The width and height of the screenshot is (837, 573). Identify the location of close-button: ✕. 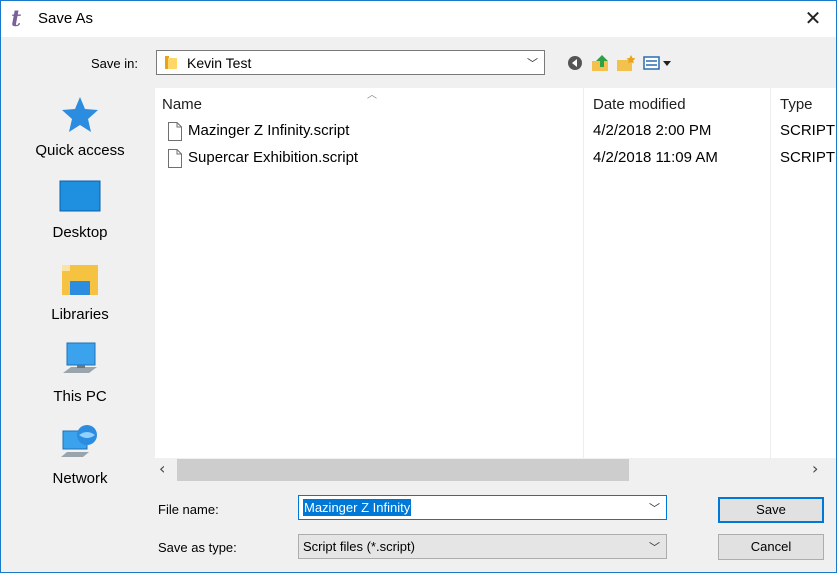
(813, 19).